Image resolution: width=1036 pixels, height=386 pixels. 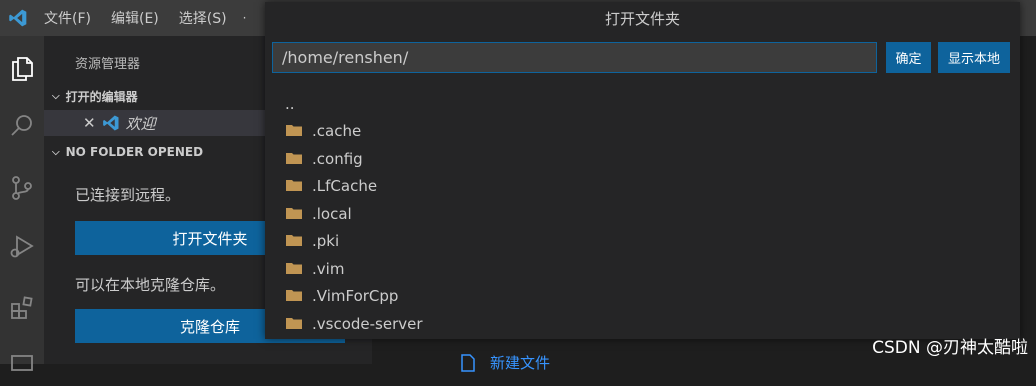 What do you see at coordinates (135, 18) in the screenshot?
I see `menu-edit: 编辑(E)` at bounding box center [135, 18].